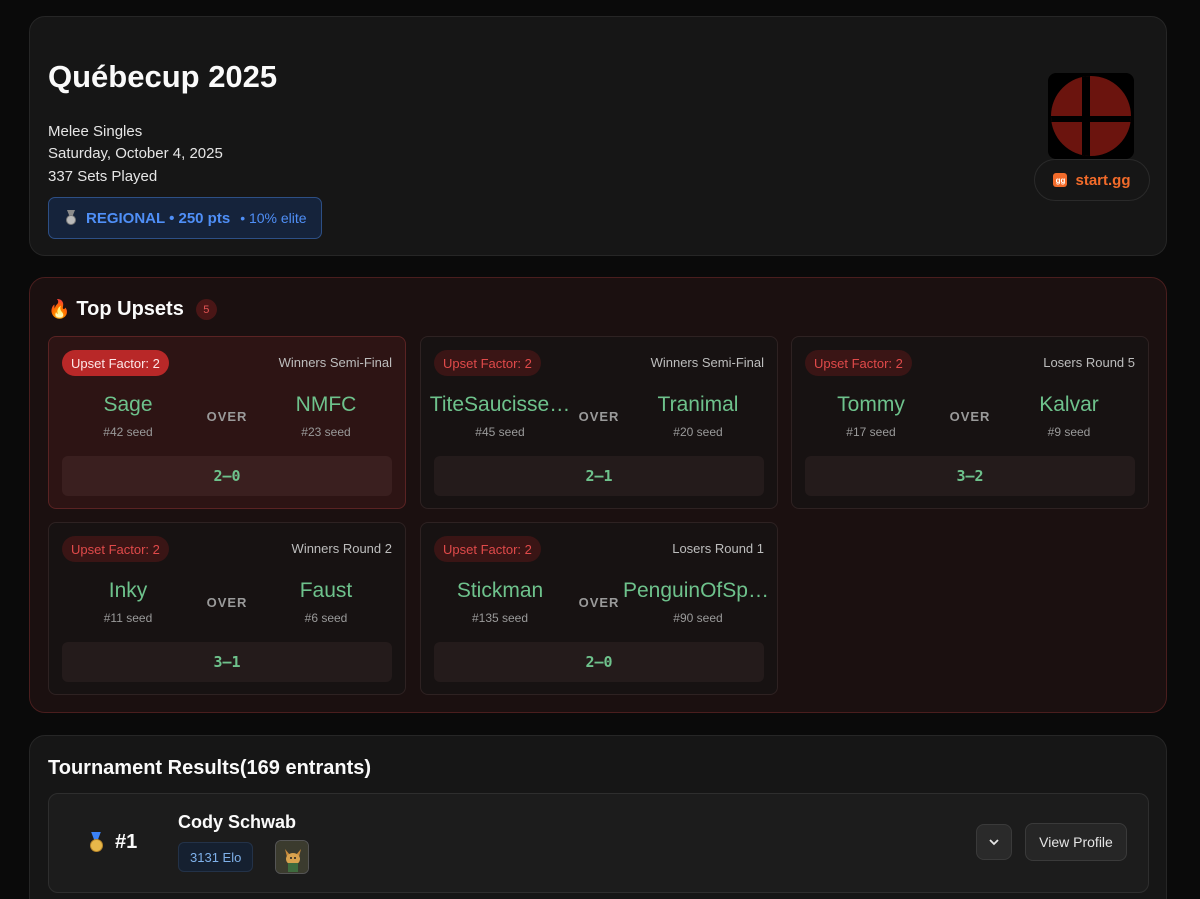 This screenshot has height=899, width=1200. What do you see at coordinates (1103, 180) in the screenshot?
I see `startgg-label: start.gg` at bounding box center [1103, 180].